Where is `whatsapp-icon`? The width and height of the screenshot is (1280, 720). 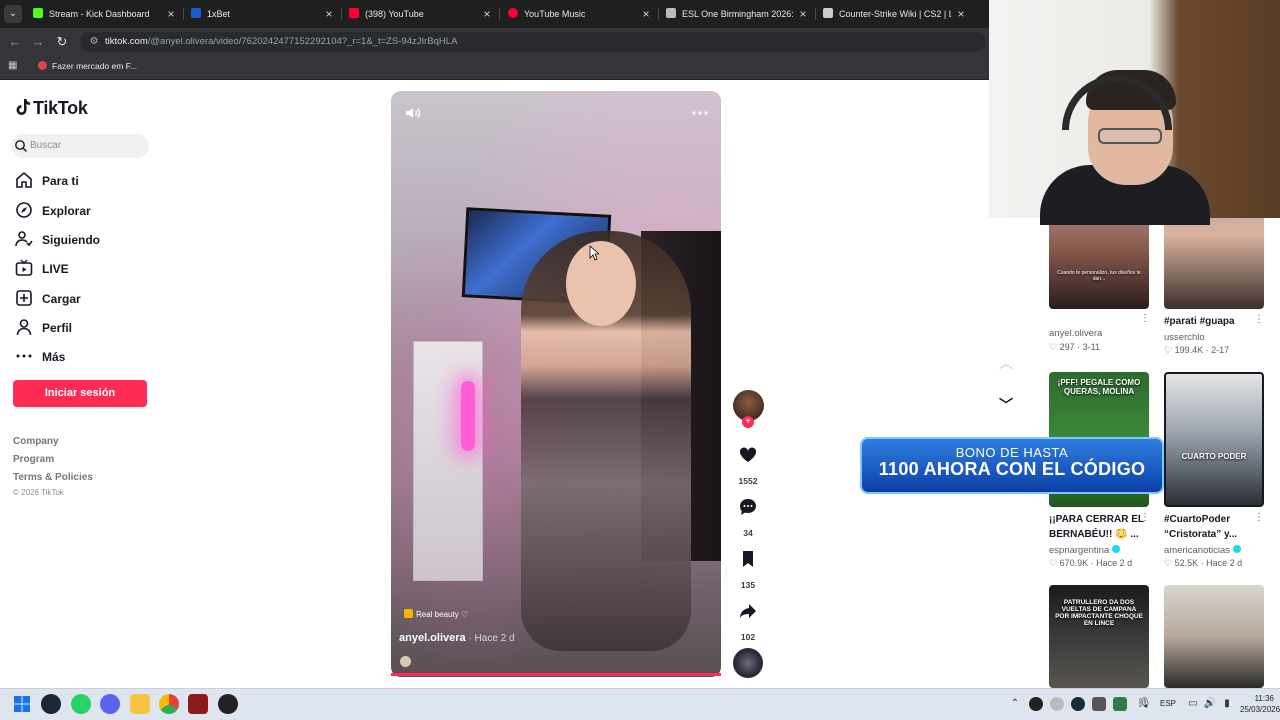
whatsapp-icon is located at coordinates (81, 704).